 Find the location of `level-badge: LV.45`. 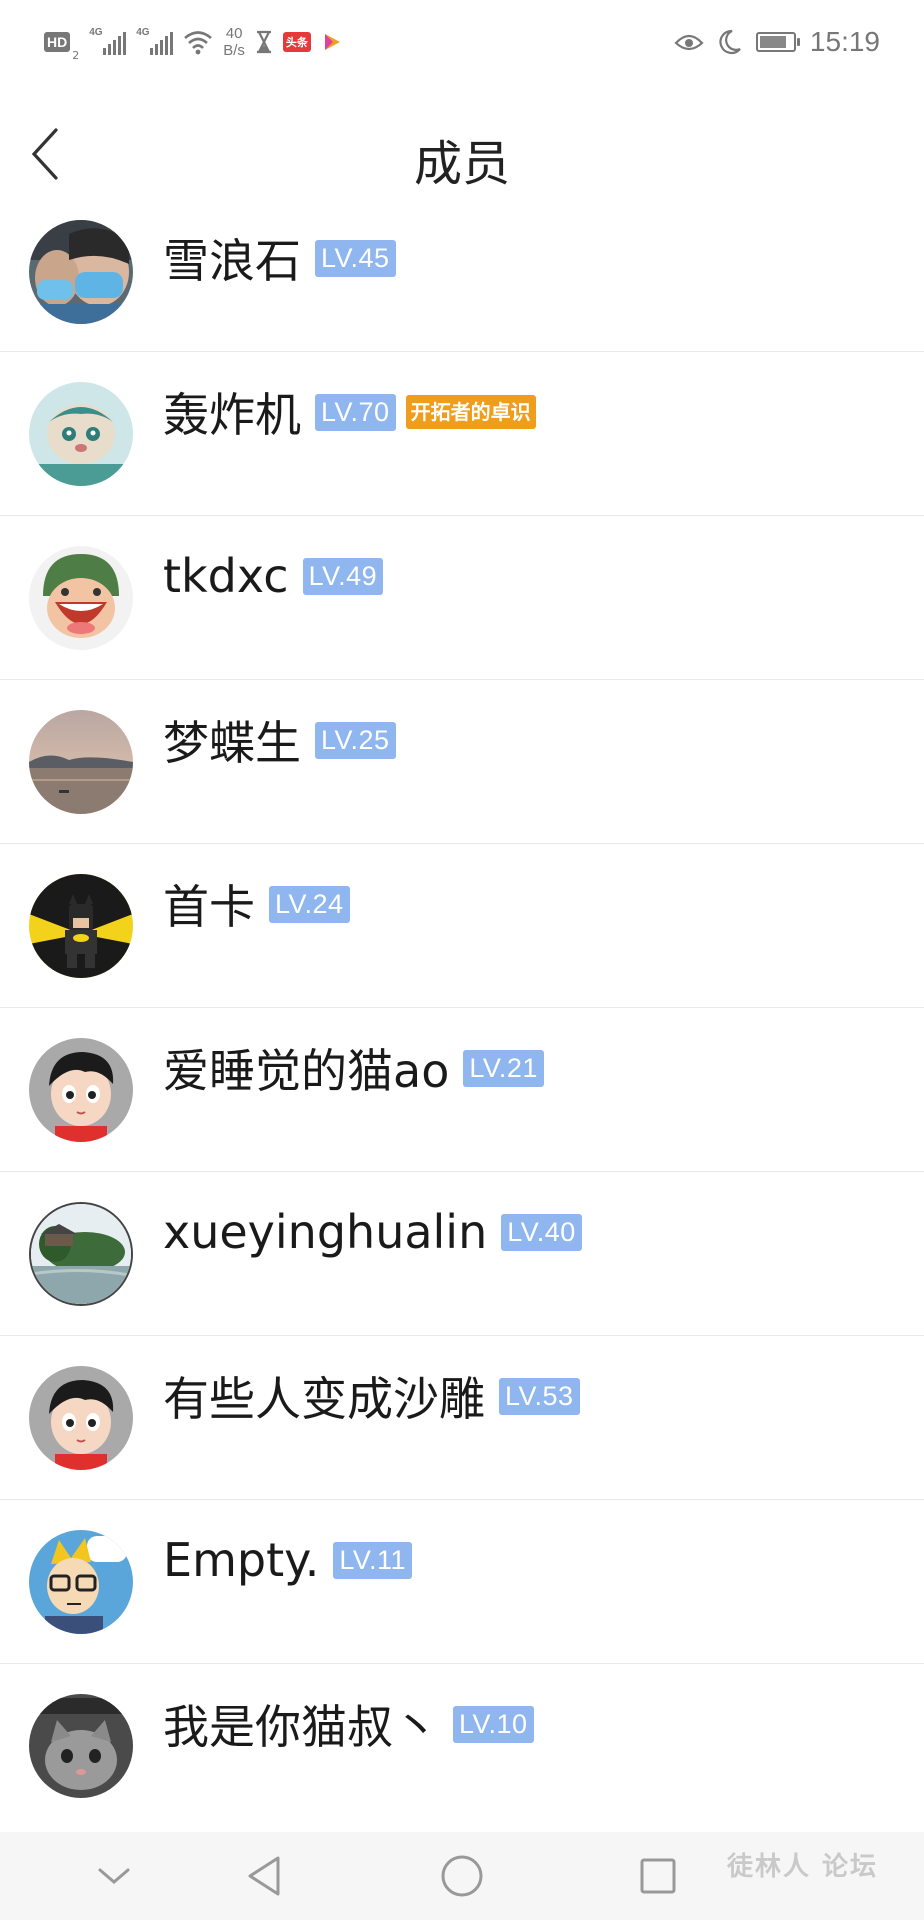

level-badge: LV.45 is located at coordinates (355, 258).